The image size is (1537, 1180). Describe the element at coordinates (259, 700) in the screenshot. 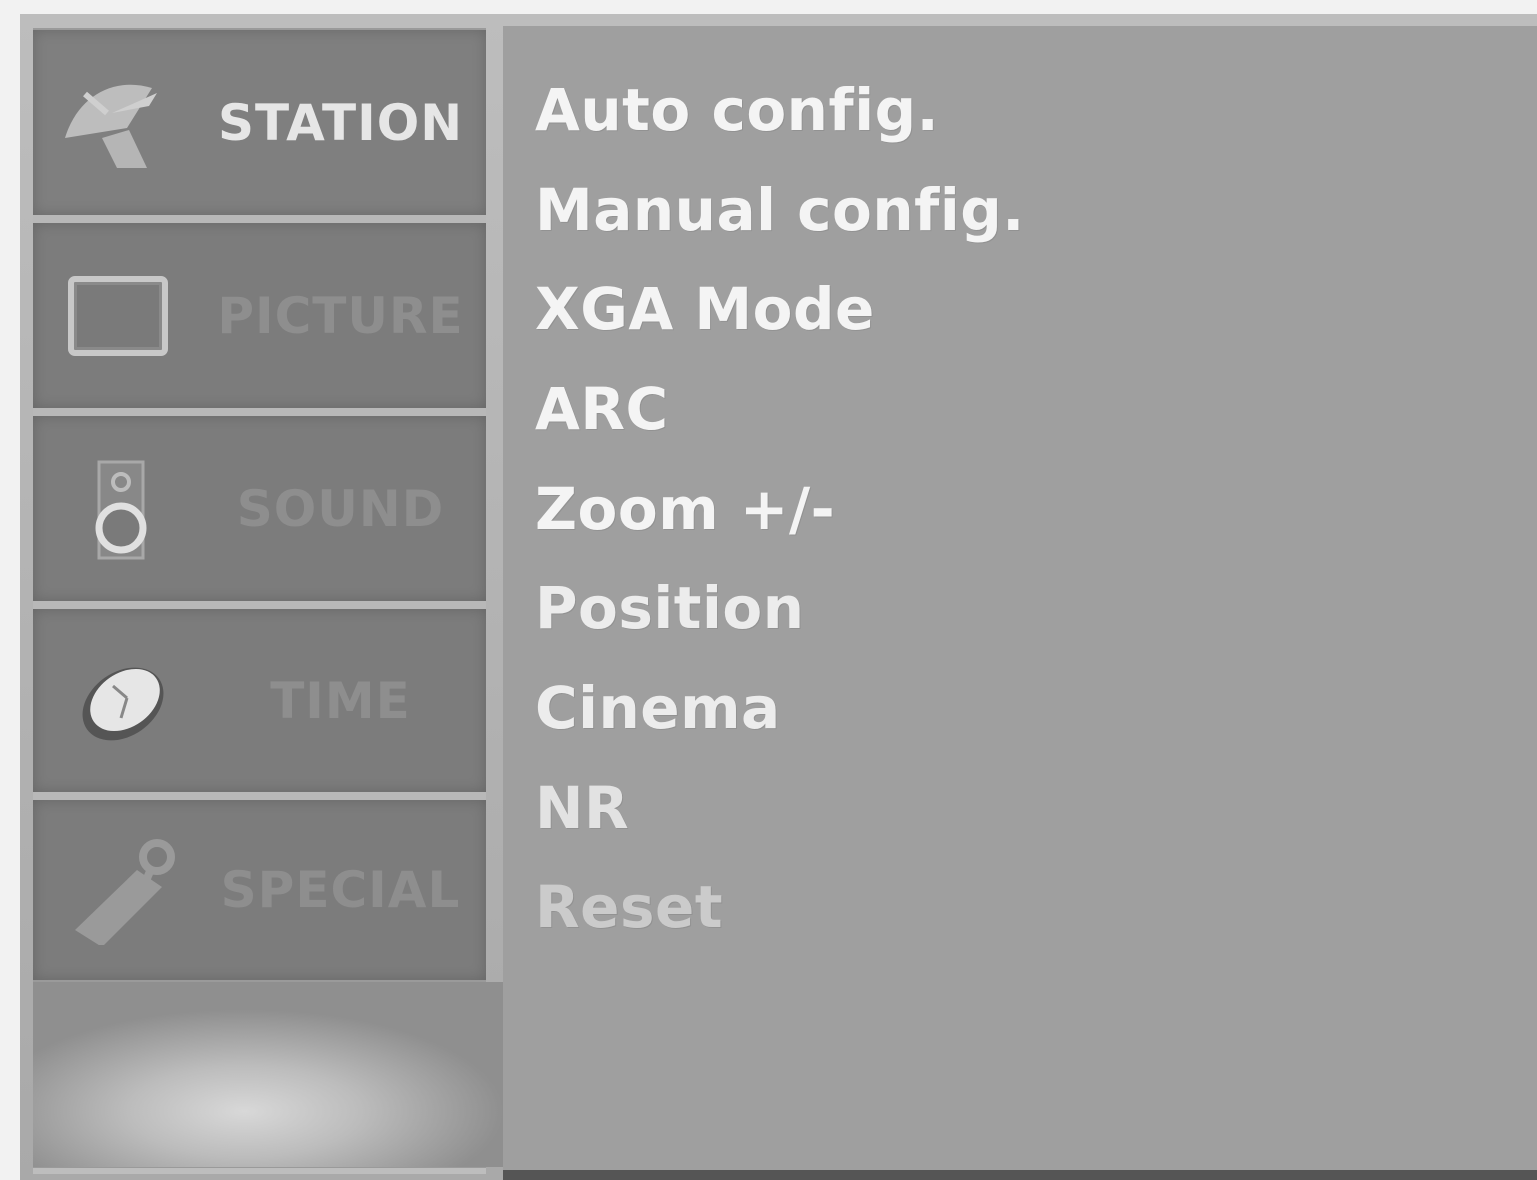

I see `tab-time: TIME` at that location.